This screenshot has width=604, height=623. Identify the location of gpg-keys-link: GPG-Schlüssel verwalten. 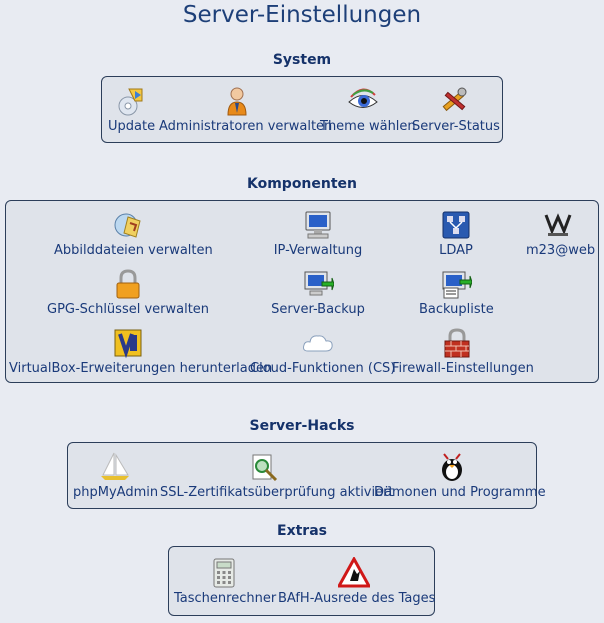
(128, 292).